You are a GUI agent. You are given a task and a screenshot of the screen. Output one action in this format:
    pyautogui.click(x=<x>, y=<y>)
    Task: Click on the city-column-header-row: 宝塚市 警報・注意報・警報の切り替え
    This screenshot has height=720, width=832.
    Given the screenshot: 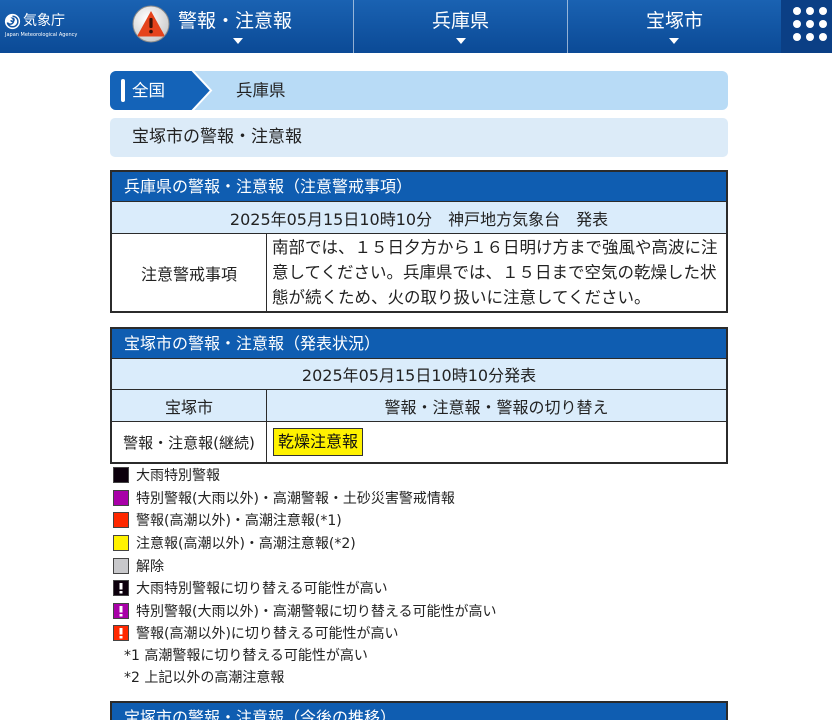 What is the action you would take?
    pyautogui.click(x=419, y=405)
    